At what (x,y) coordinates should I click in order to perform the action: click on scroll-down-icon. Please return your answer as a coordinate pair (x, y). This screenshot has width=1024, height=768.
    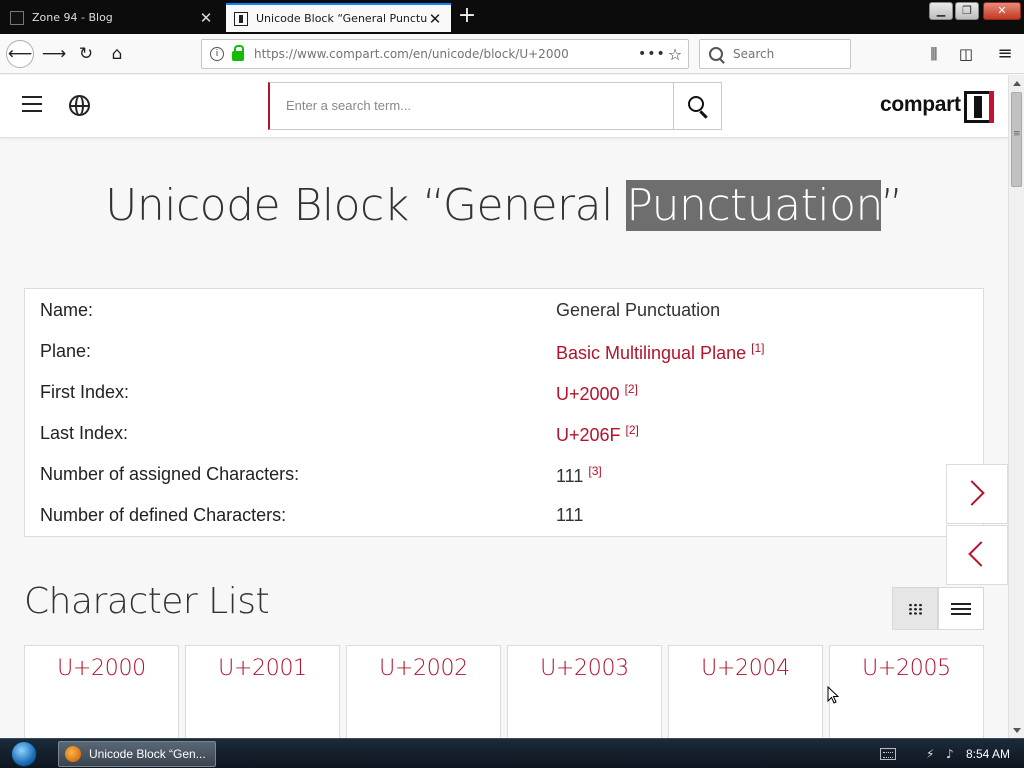
    Looking at the image, I should click on (1017, 730).